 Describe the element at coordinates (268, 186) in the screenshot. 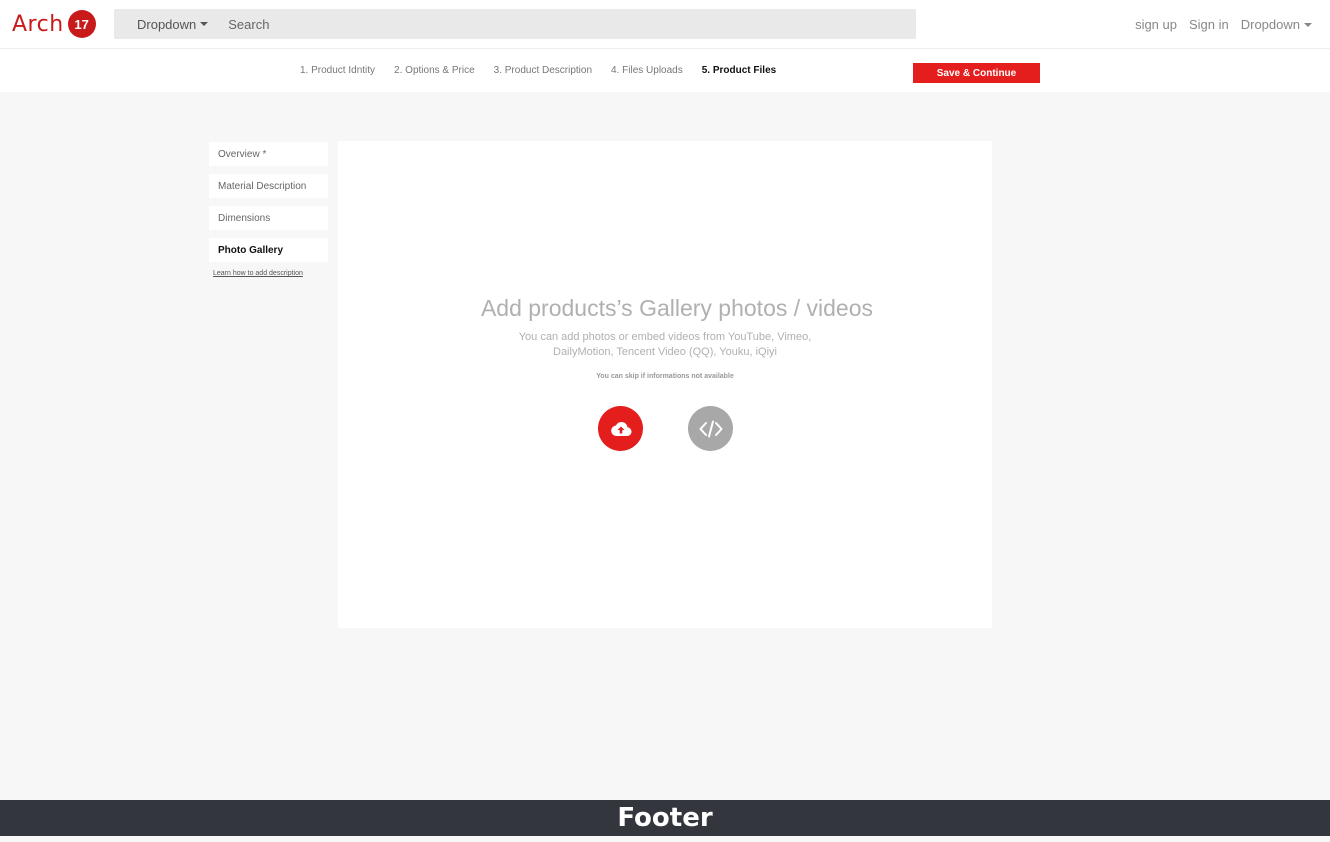

I see `sidebar-item-material-description: Material Description` at that location.